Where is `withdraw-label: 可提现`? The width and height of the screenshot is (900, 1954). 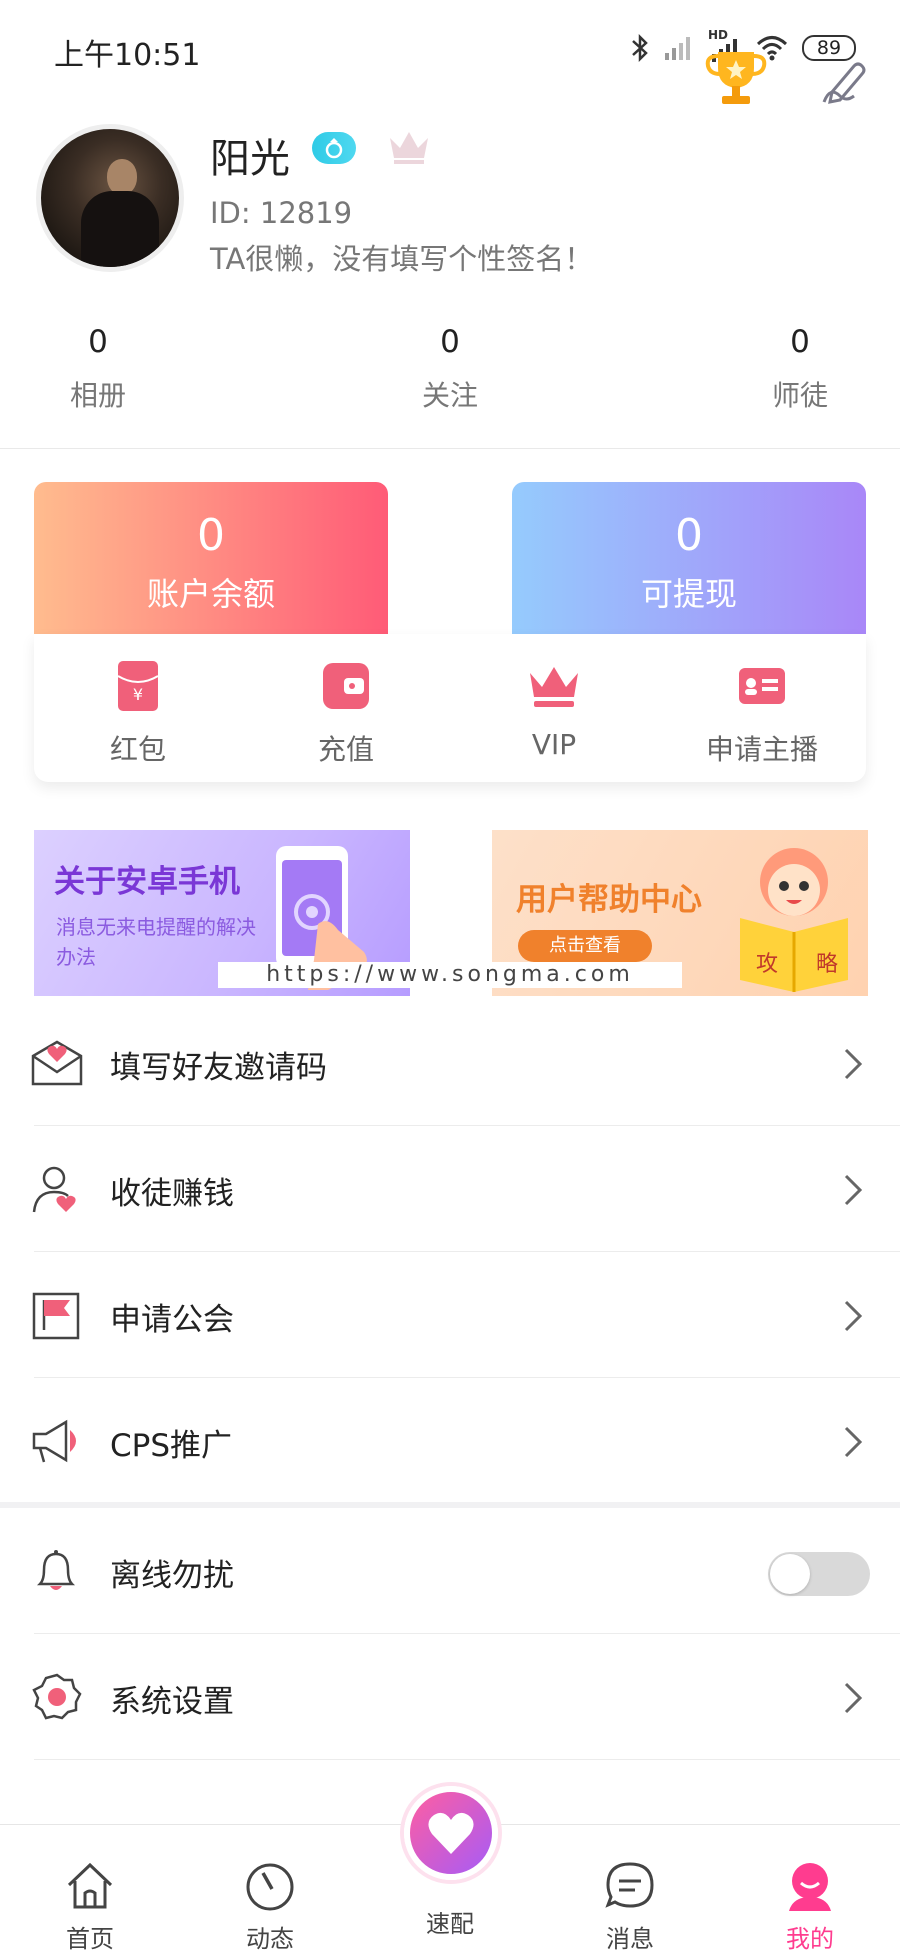 withdraw-label: 可提现 is located at coordinates (688, 594).